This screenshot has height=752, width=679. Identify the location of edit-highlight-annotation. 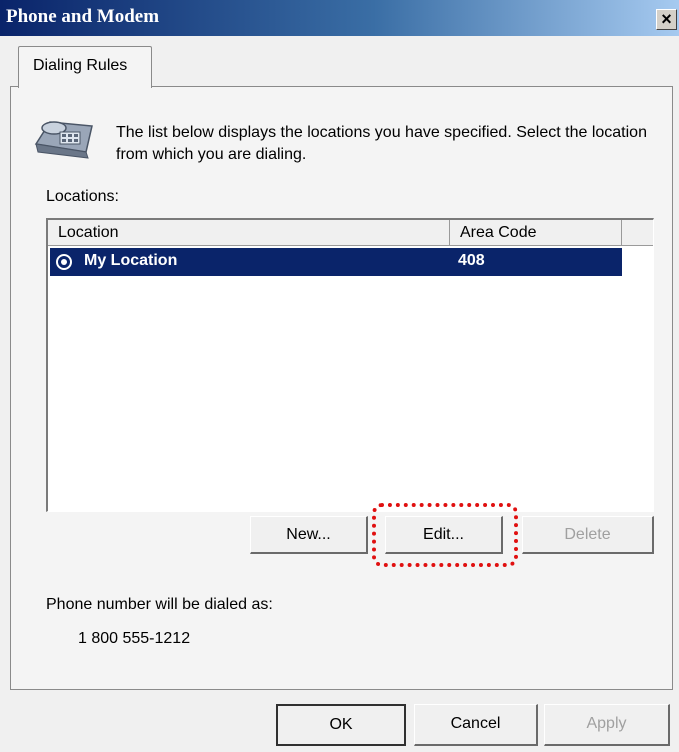
(445, 535).